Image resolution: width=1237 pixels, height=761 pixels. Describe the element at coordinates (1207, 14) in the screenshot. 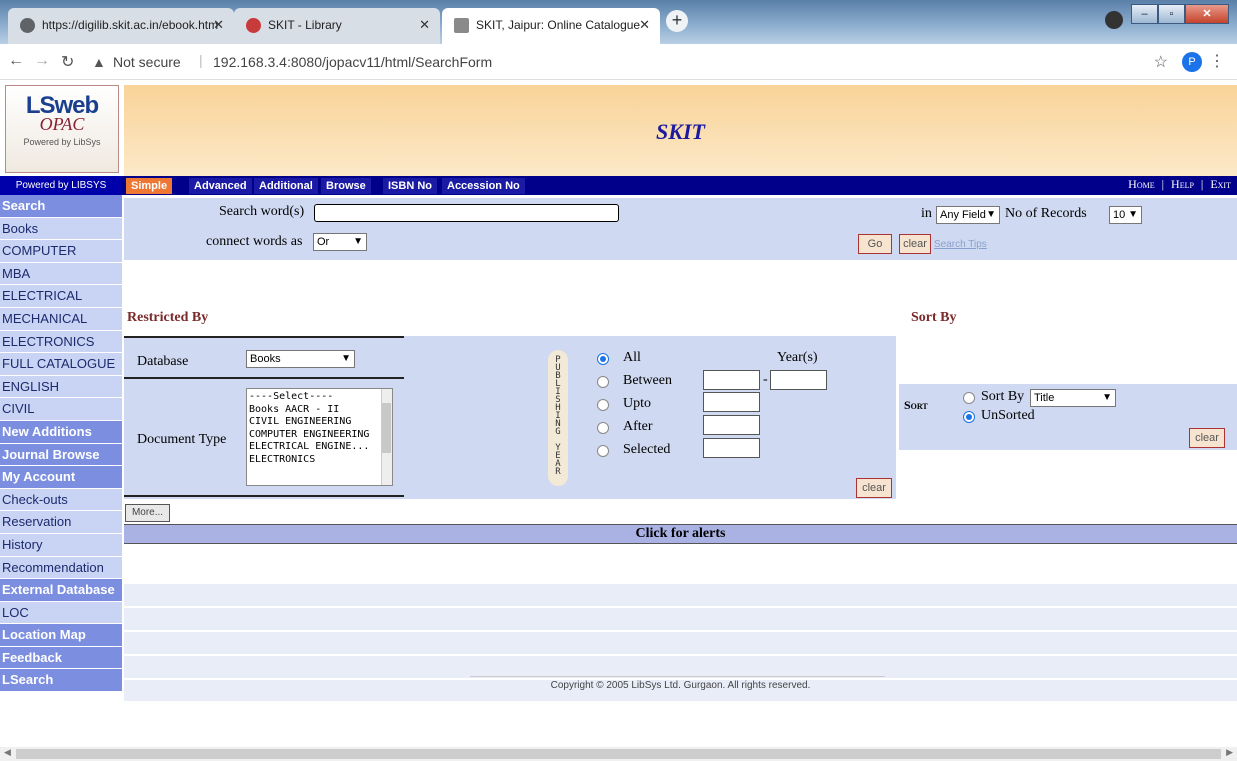

I see `window-close-icon: ✕` at that location.